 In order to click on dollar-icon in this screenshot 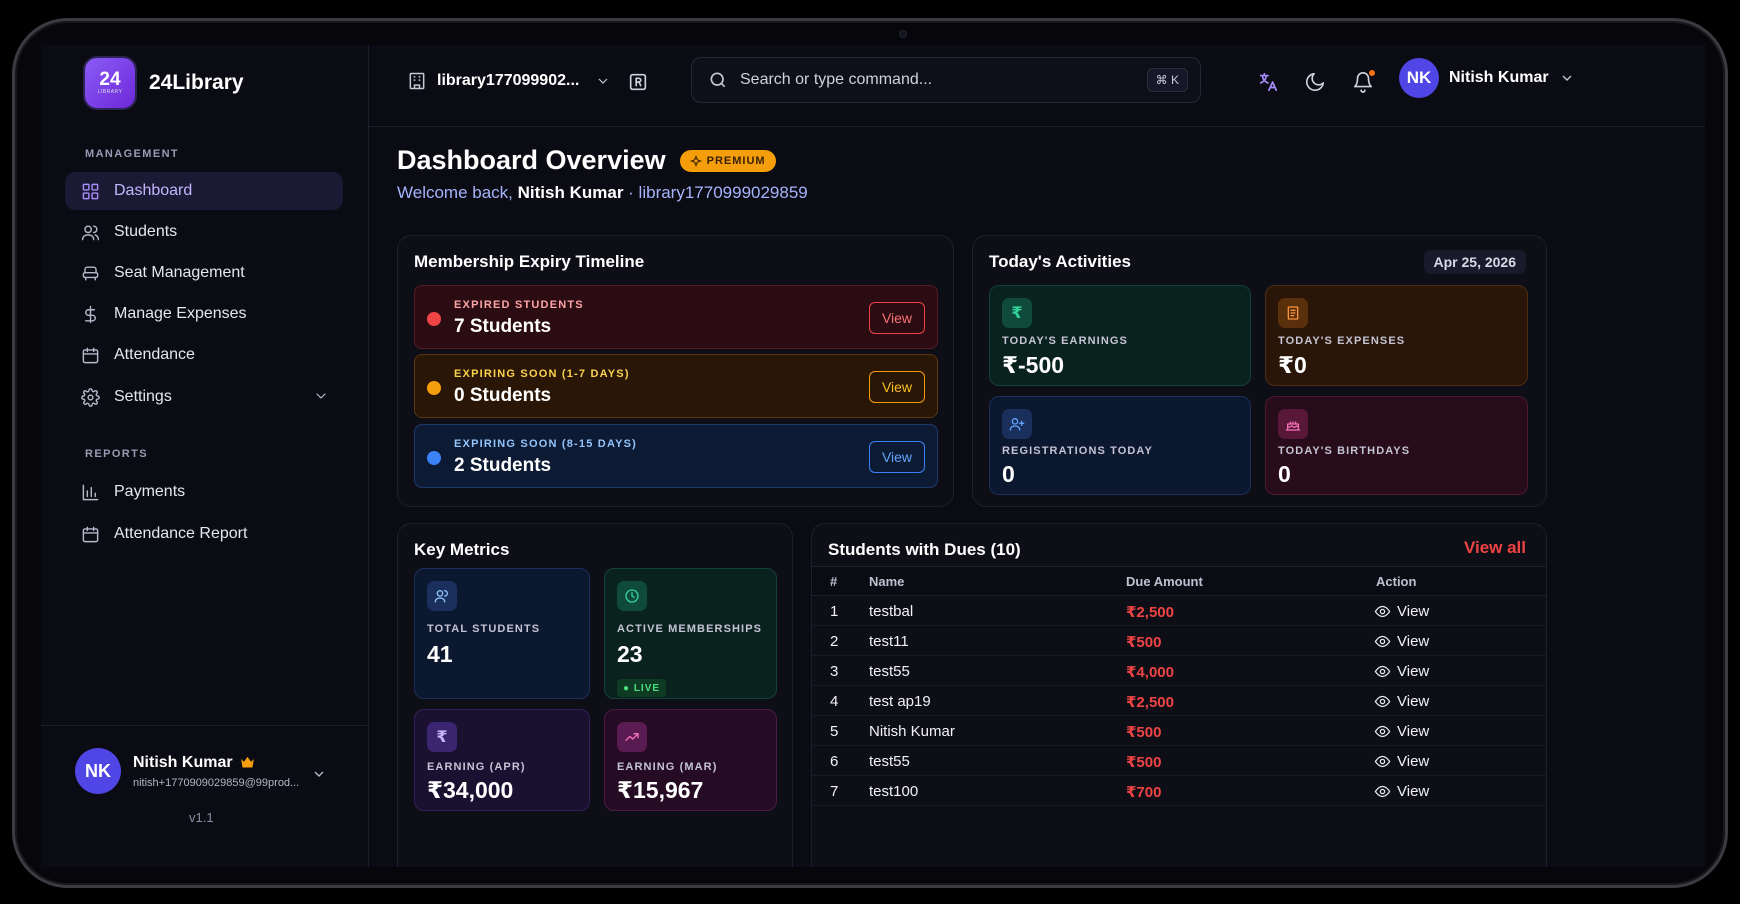, I will do `click(90, 314)`.